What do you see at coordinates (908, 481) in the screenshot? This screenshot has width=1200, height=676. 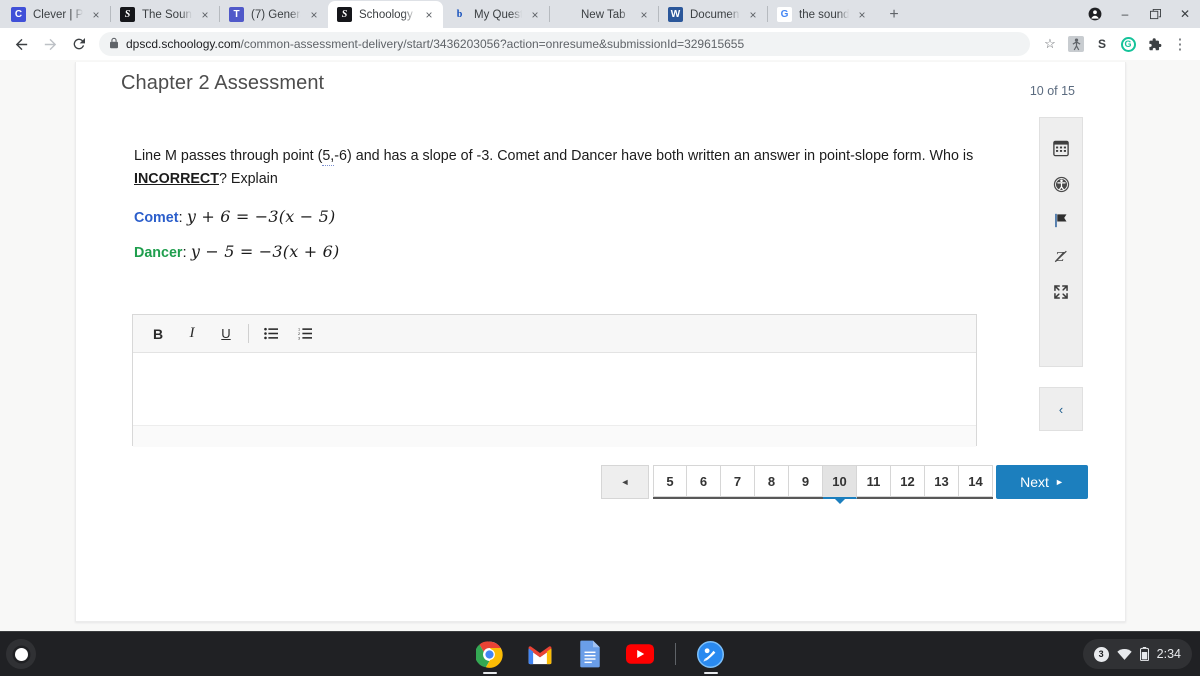 I see `page-button-12: 12` at bounding box center [908, 481].